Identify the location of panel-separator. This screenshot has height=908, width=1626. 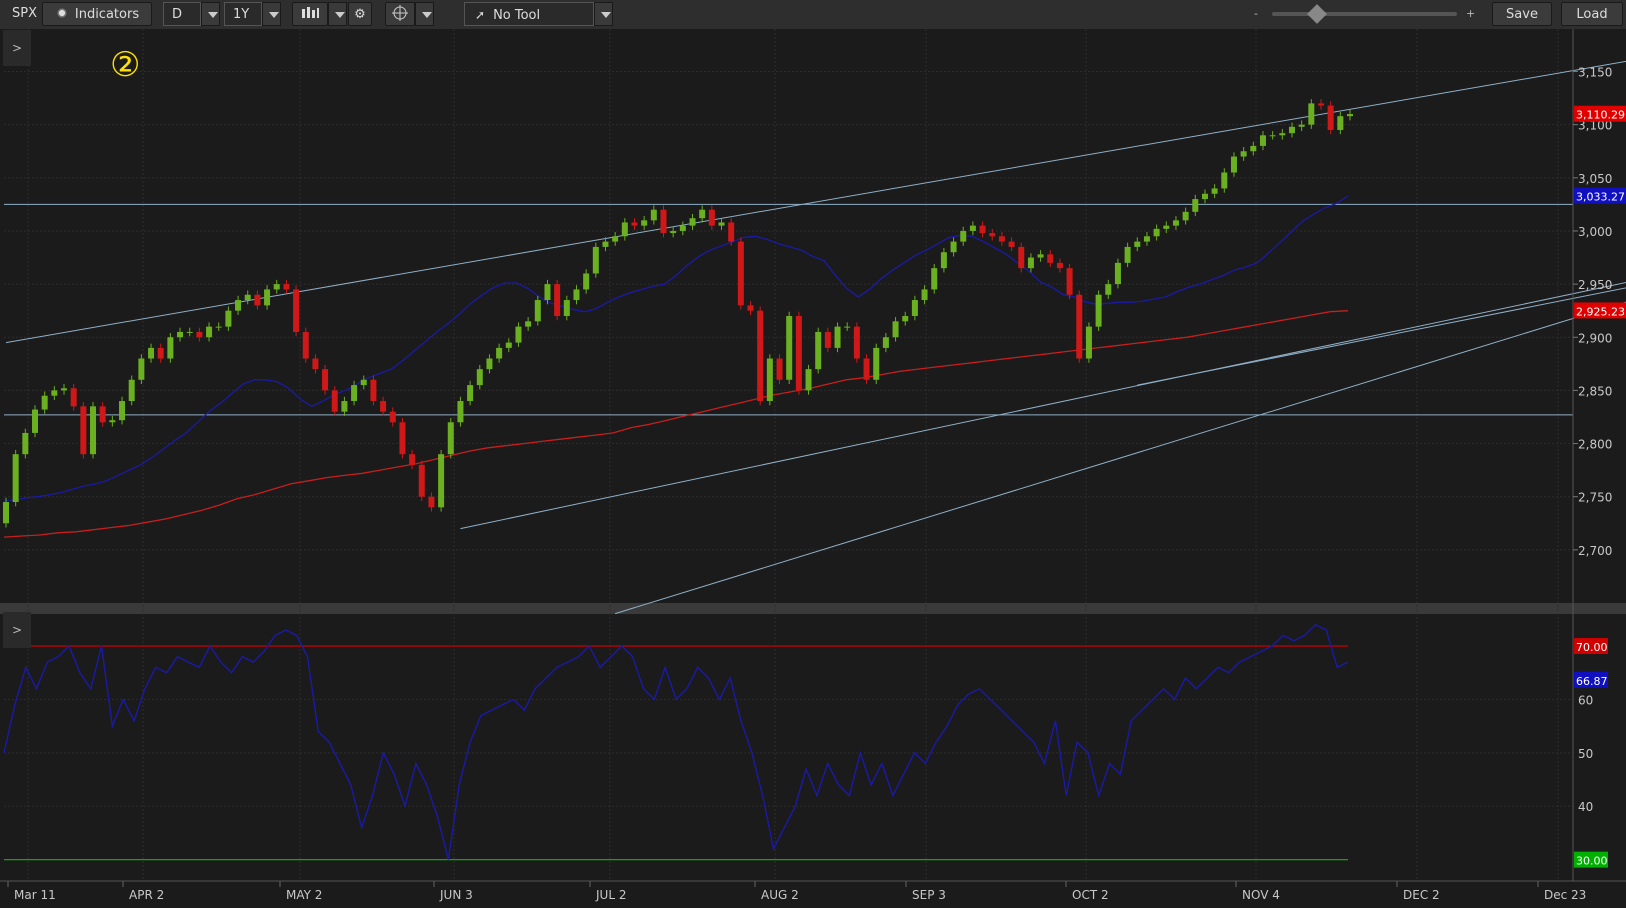
(813, 608).